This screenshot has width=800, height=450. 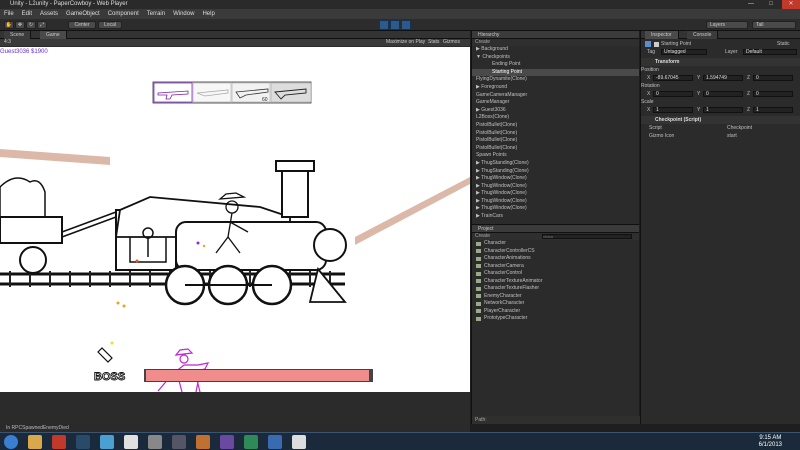 What do you see at coordinates (59, 442) in the screenshot?
I see `media-icon` at bounding box center [59, 442].